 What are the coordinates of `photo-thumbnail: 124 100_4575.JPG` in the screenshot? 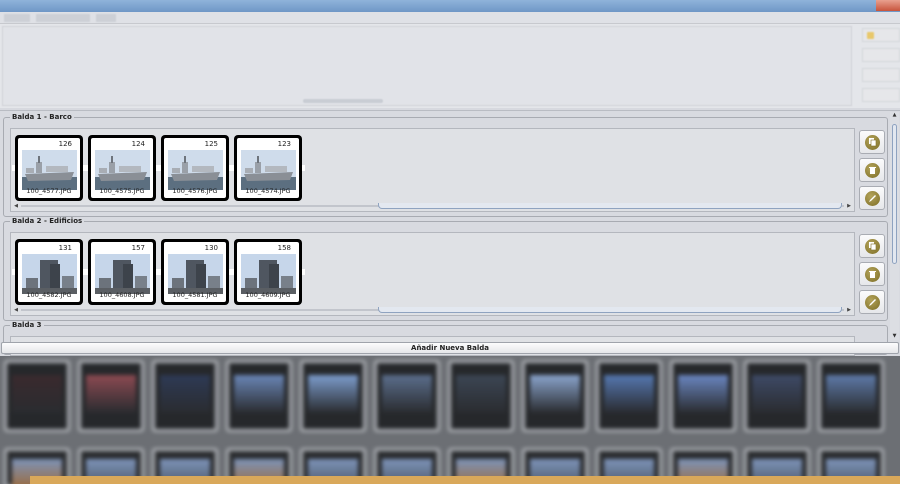 It's located at (122, 168).